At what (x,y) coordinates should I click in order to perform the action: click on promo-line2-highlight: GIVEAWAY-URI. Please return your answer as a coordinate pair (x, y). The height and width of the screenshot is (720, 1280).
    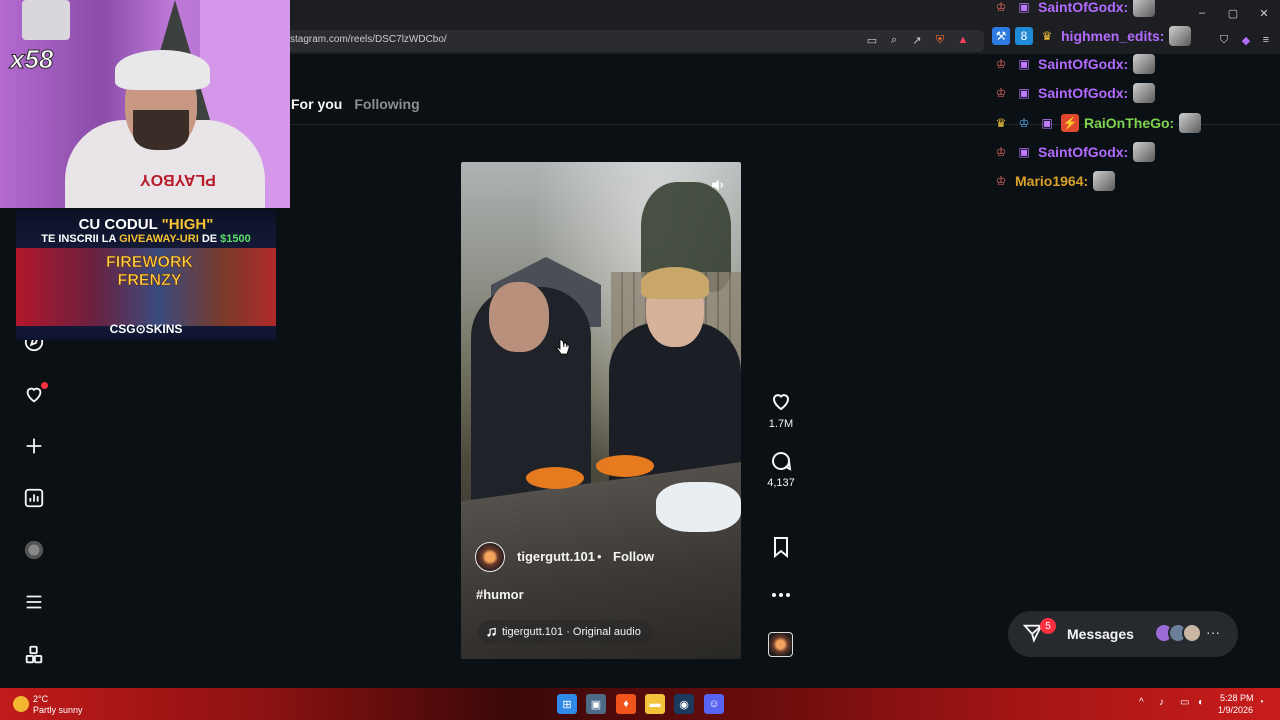
    Looking at the image, I should click on (159, 239).